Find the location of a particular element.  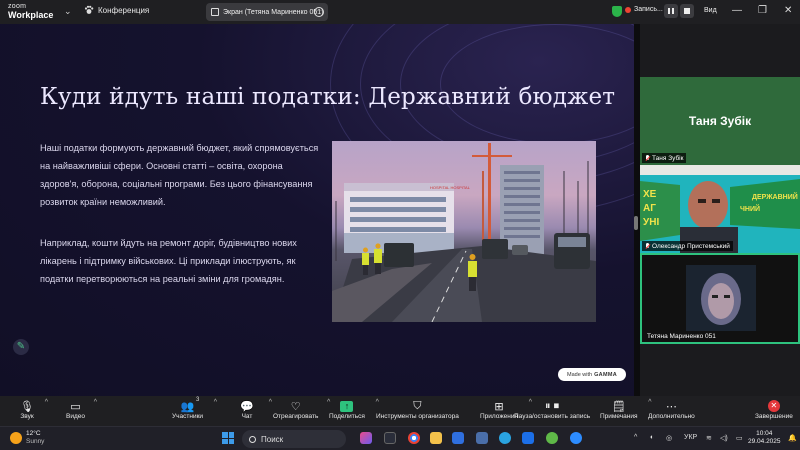

task-view-icon is located at coordinates (390, 438).